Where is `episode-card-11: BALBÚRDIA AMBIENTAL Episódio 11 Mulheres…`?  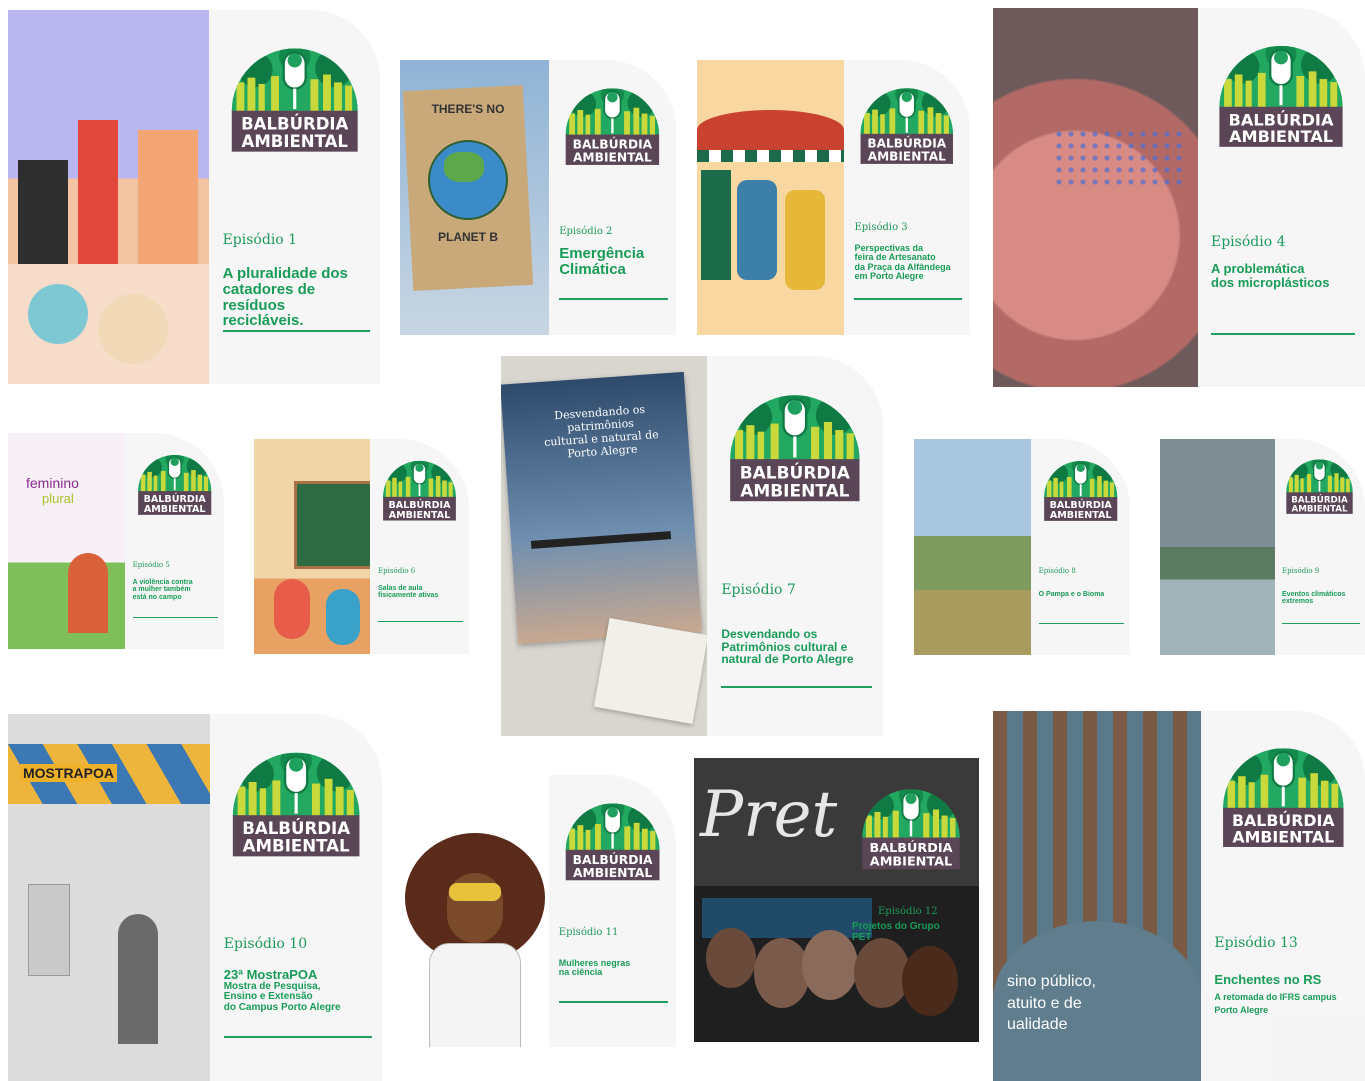
episode-card-11: BALBÚRDIA AMBIENTAL Episódio 11 Mulheres… is located at coordinates (537, 911).